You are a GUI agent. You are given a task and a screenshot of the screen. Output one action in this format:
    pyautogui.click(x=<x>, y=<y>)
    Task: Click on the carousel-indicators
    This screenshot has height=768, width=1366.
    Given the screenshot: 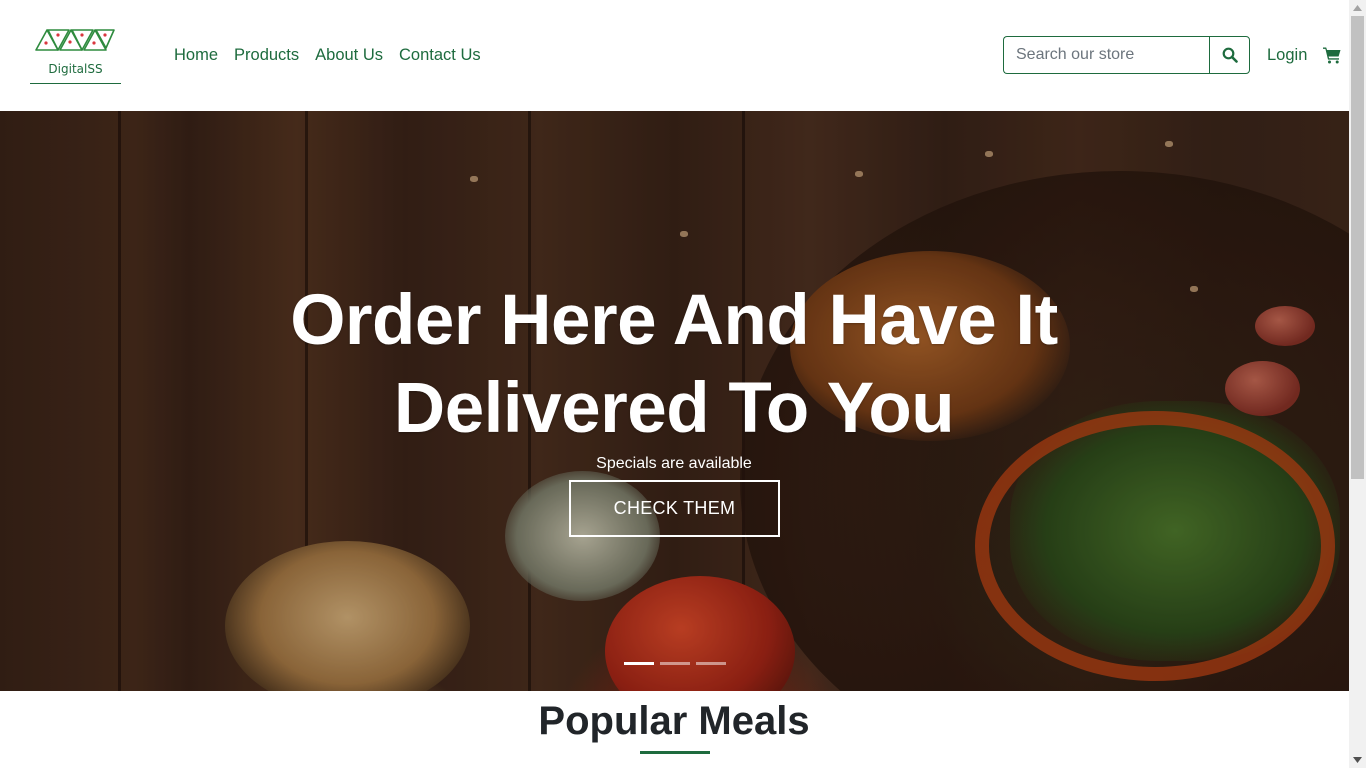 What is the action you would take?
    pyautogui.click(x=678, y=663)
    